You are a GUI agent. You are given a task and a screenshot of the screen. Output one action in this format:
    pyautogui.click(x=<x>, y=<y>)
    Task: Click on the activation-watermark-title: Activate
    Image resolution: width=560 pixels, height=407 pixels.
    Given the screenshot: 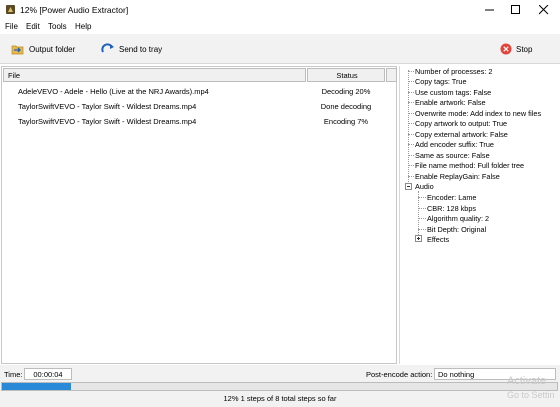 What is the action you would take?
    pyautogui.click(x=527, y=381)
    